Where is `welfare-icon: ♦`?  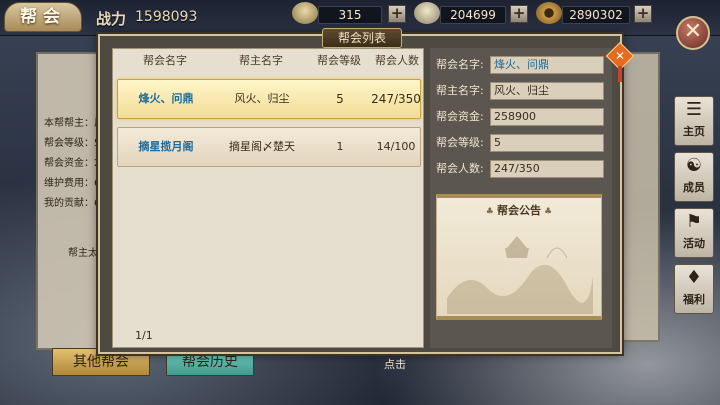
welfare-icon: ♦ is located at coordinates (694, 277).